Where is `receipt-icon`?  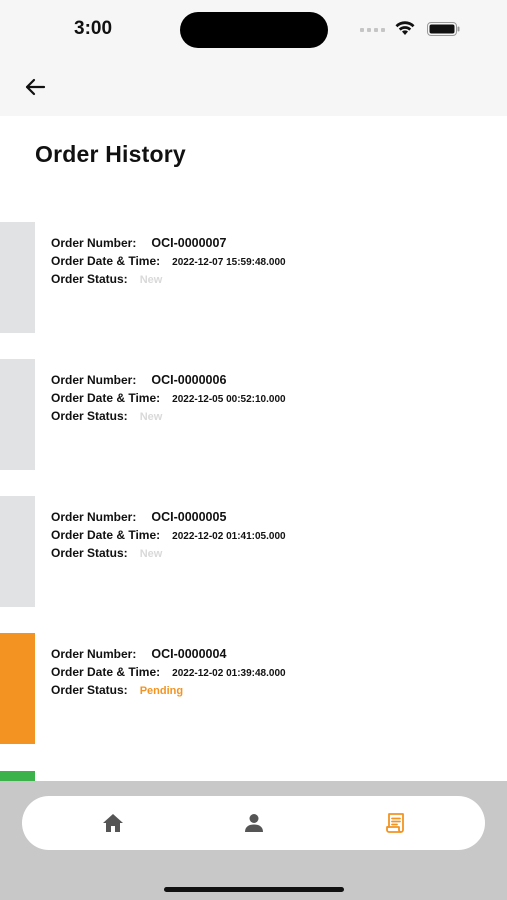
receipt-icon is located at coordinates (395, 823).